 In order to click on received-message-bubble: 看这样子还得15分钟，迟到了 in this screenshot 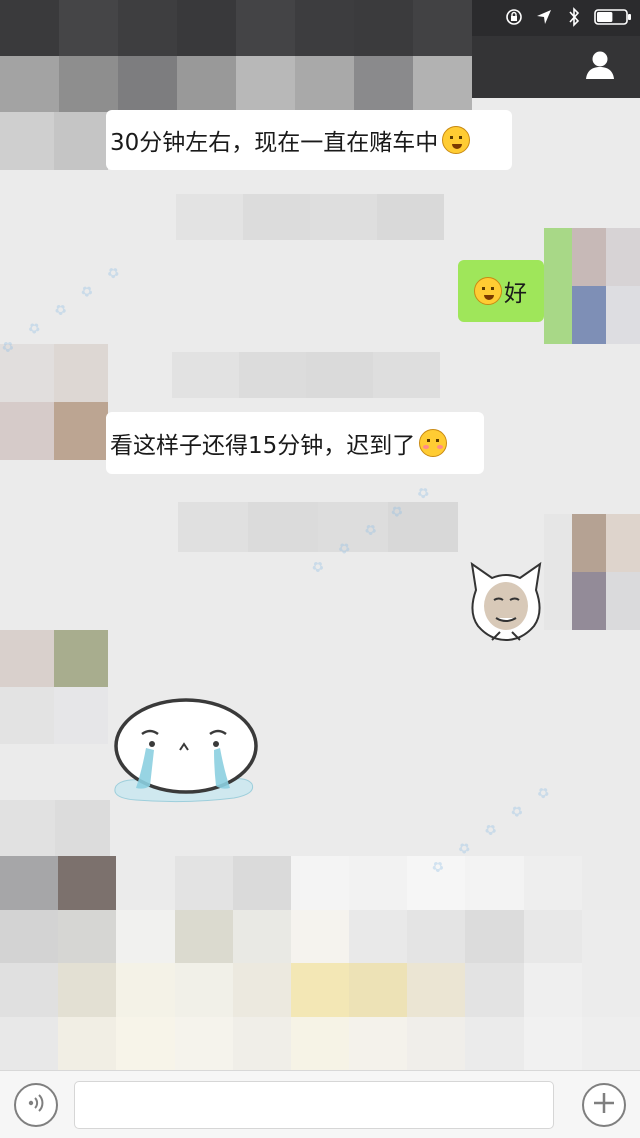, I will do `click(295, 443)`.